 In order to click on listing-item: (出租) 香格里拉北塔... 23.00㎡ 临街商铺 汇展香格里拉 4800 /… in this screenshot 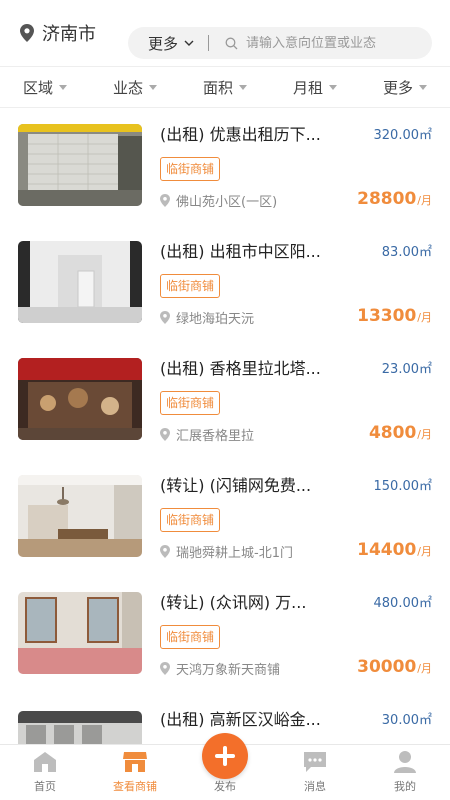, I will do `click(225, 400)`.